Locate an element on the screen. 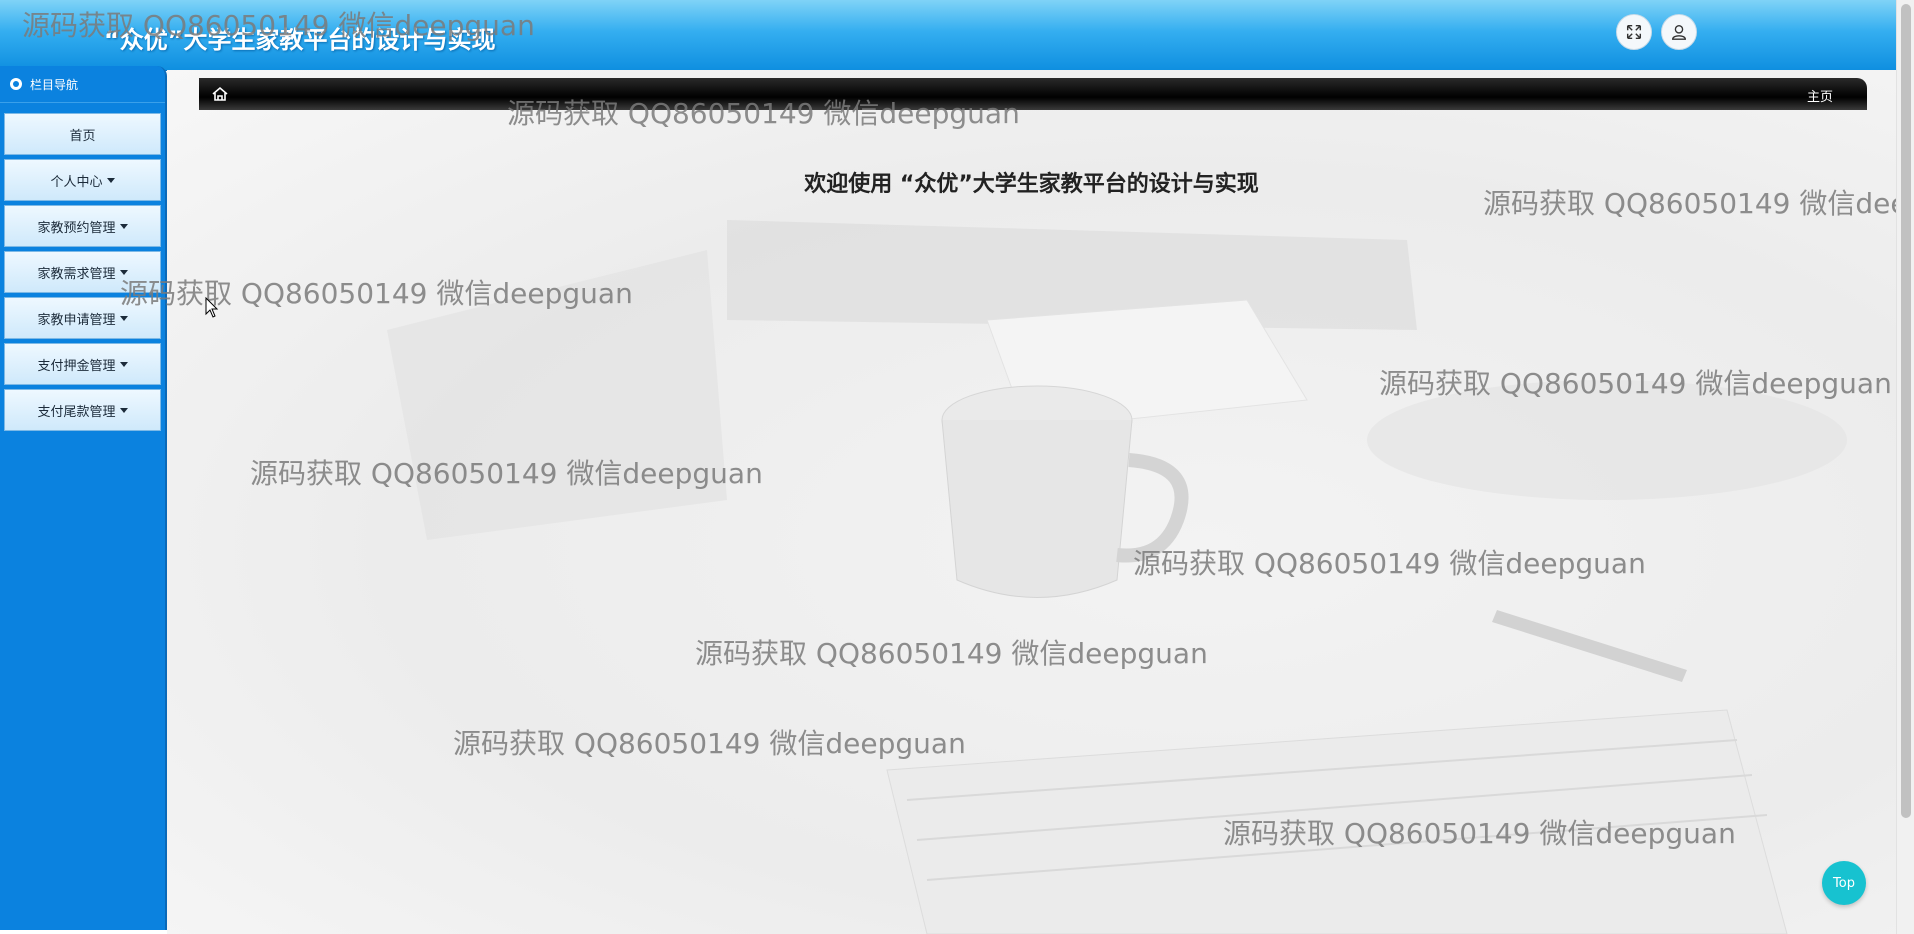  sidebar-item-label: 家教预约管理 is located at coordinates (76, 228).